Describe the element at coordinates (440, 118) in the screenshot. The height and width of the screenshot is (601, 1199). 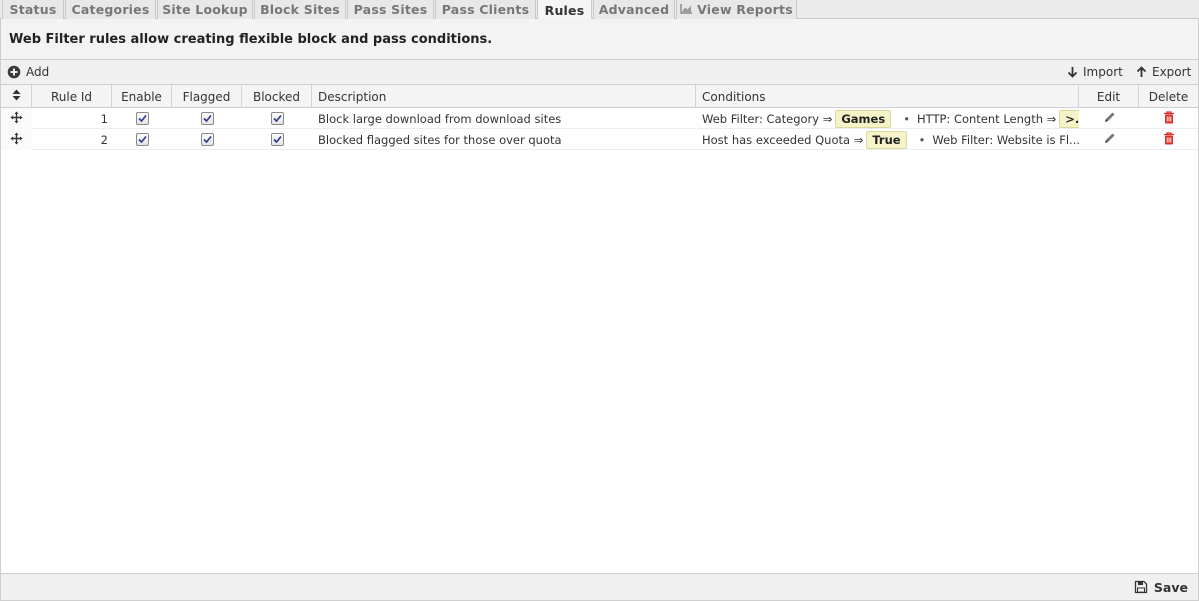
I see `rule-description: Block large download from download sites` at that location.